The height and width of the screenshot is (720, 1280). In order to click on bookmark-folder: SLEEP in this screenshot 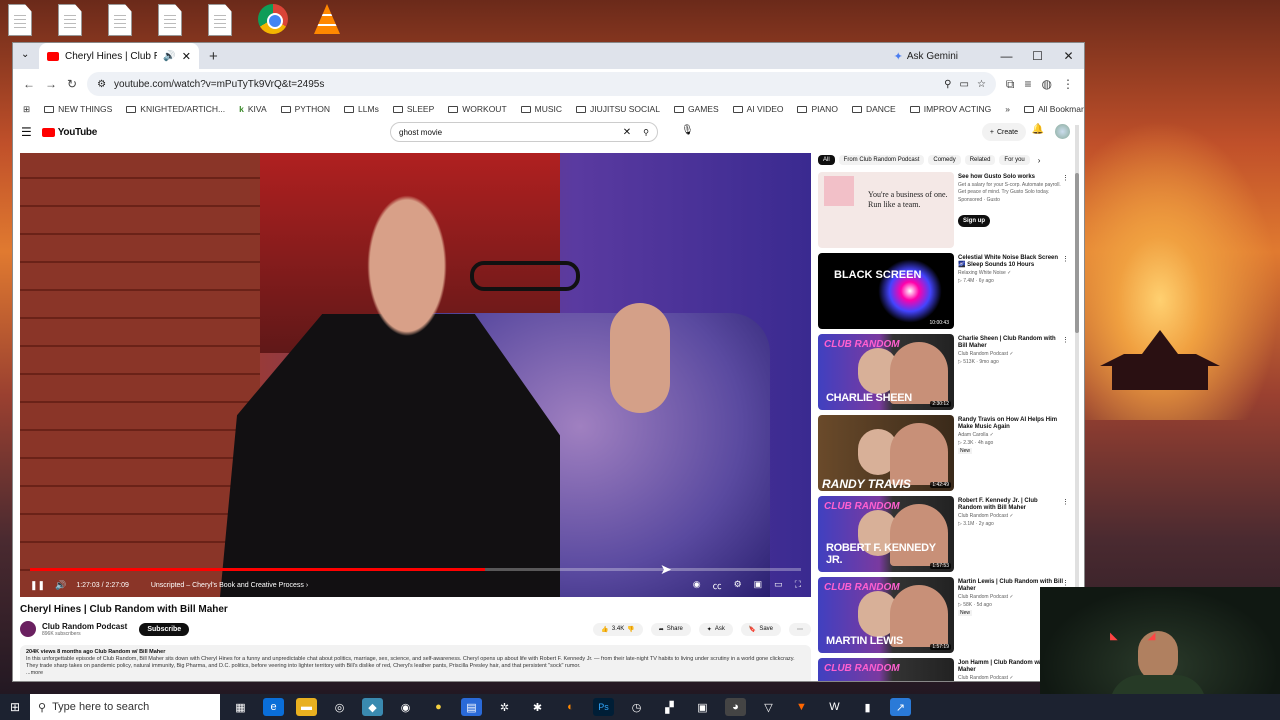, I will do `click(413, 109)`.